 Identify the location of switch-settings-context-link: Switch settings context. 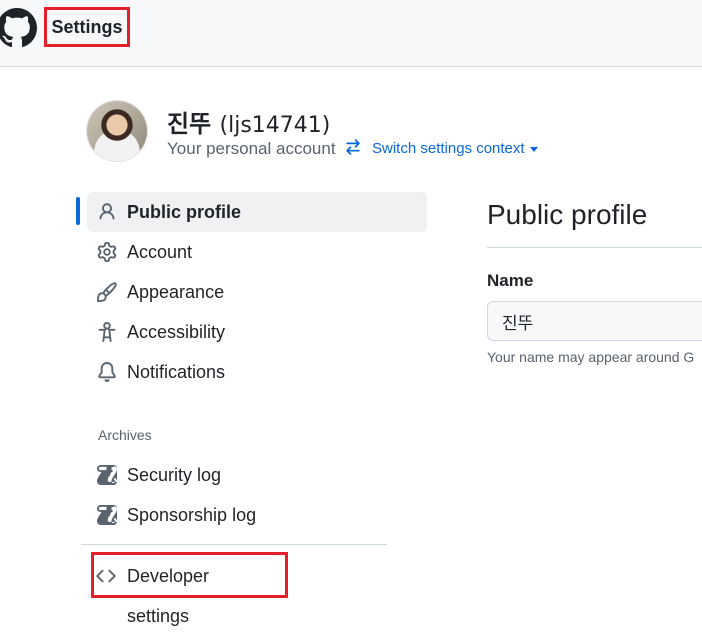
(455, 148).